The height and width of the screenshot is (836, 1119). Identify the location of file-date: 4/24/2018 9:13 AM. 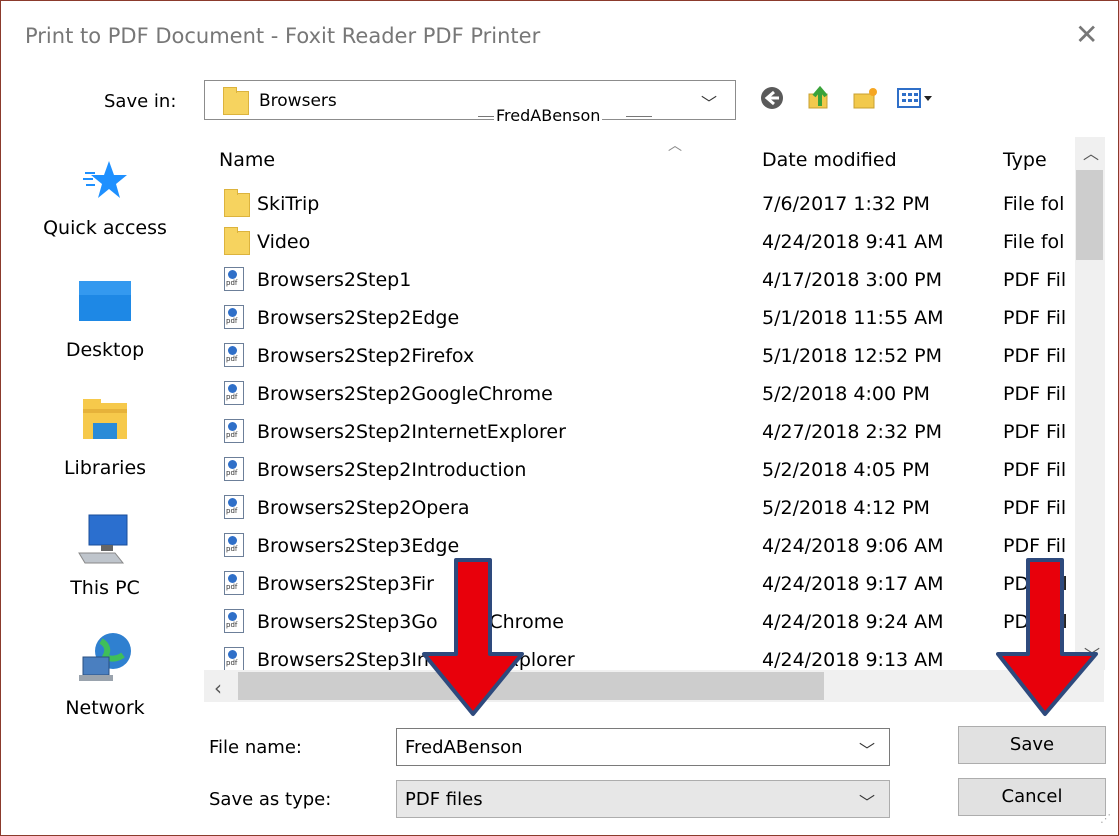
(853, 659).